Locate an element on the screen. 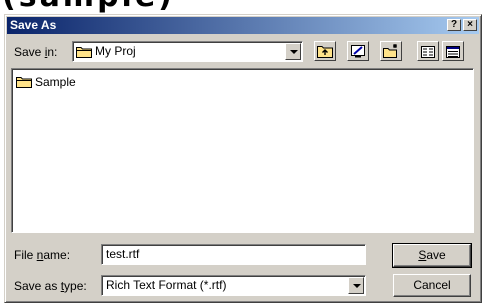  file-name-label-prefix: File is located at coordinates (25, 255).